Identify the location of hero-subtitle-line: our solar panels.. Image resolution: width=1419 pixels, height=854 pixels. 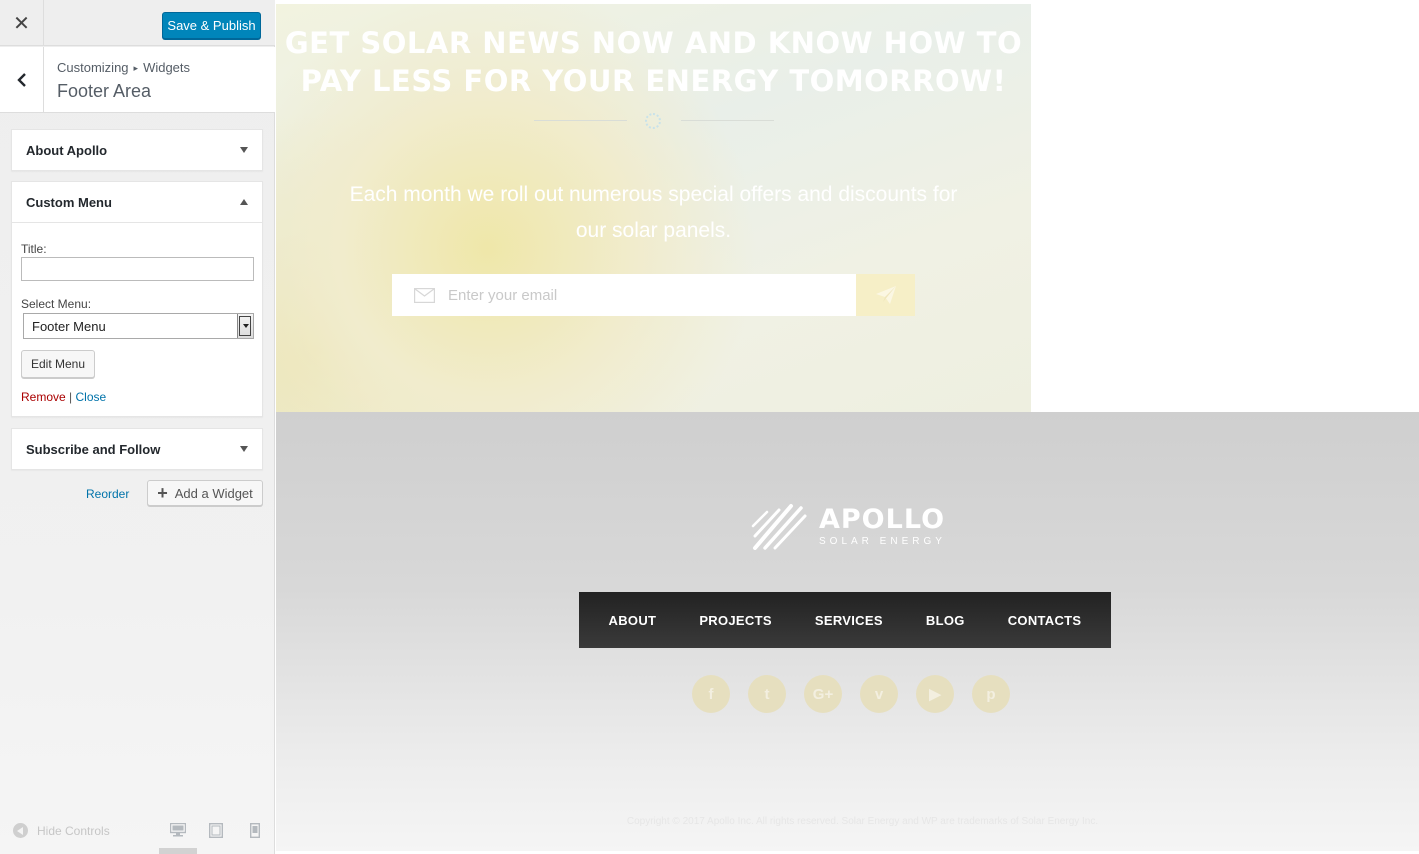
(653, 230).